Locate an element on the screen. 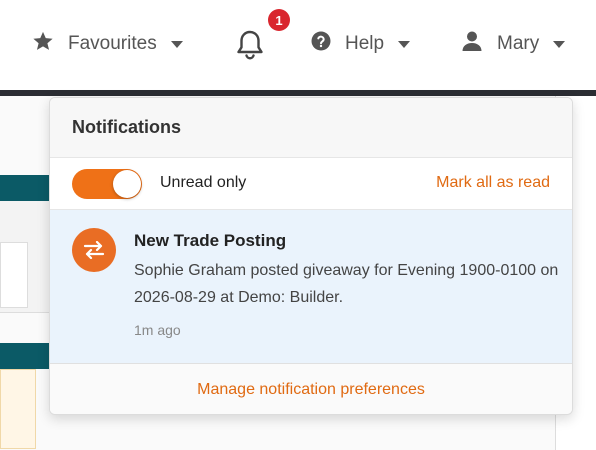  background-highlight-card is located at coordinates (18, 409).